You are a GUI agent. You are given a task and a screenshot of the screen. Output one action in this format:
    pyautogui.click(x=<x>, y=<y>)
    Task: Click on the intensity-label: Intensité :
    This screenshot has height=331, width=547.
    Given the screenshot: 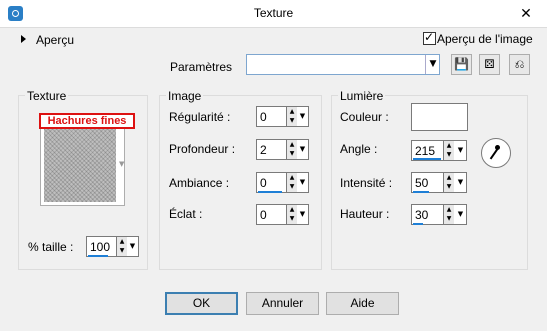 What is the action you would take?
    pyautogui.click(x=366, y=183)
    